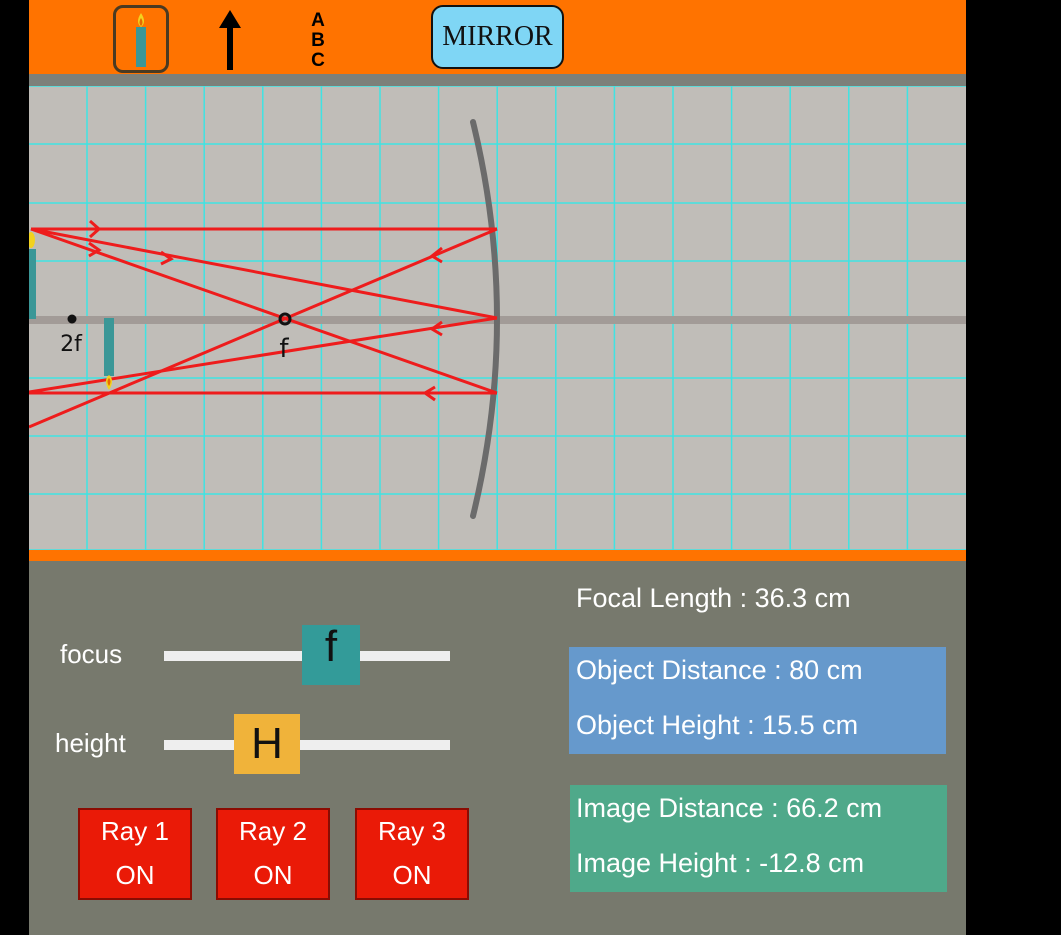 This screenshot has width=1061, height=935. I want to click on ray-2-state: ON, so click(273, 875).